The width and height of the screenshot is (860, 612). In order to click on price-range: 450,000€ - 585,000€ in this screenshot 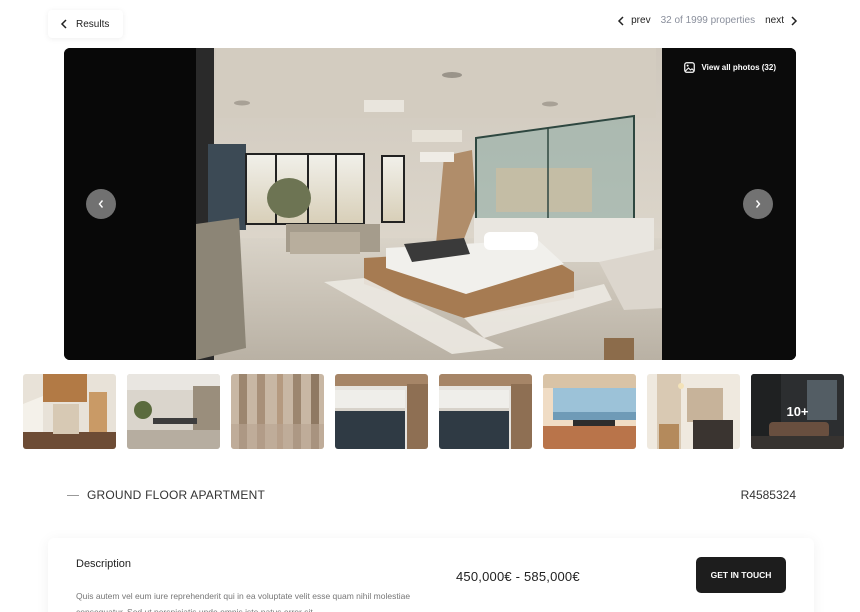, I will do `click(518, 576)`.